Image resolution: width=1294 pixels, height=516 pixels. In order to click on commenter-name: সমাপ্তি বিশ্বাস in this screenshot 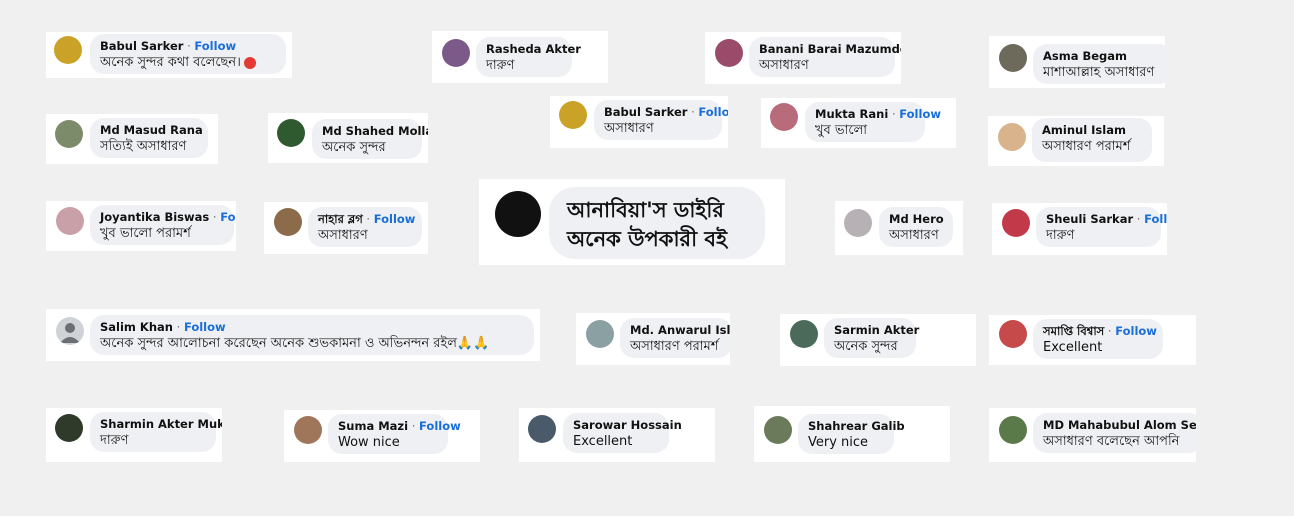, I will do `click(1073, 331)`.